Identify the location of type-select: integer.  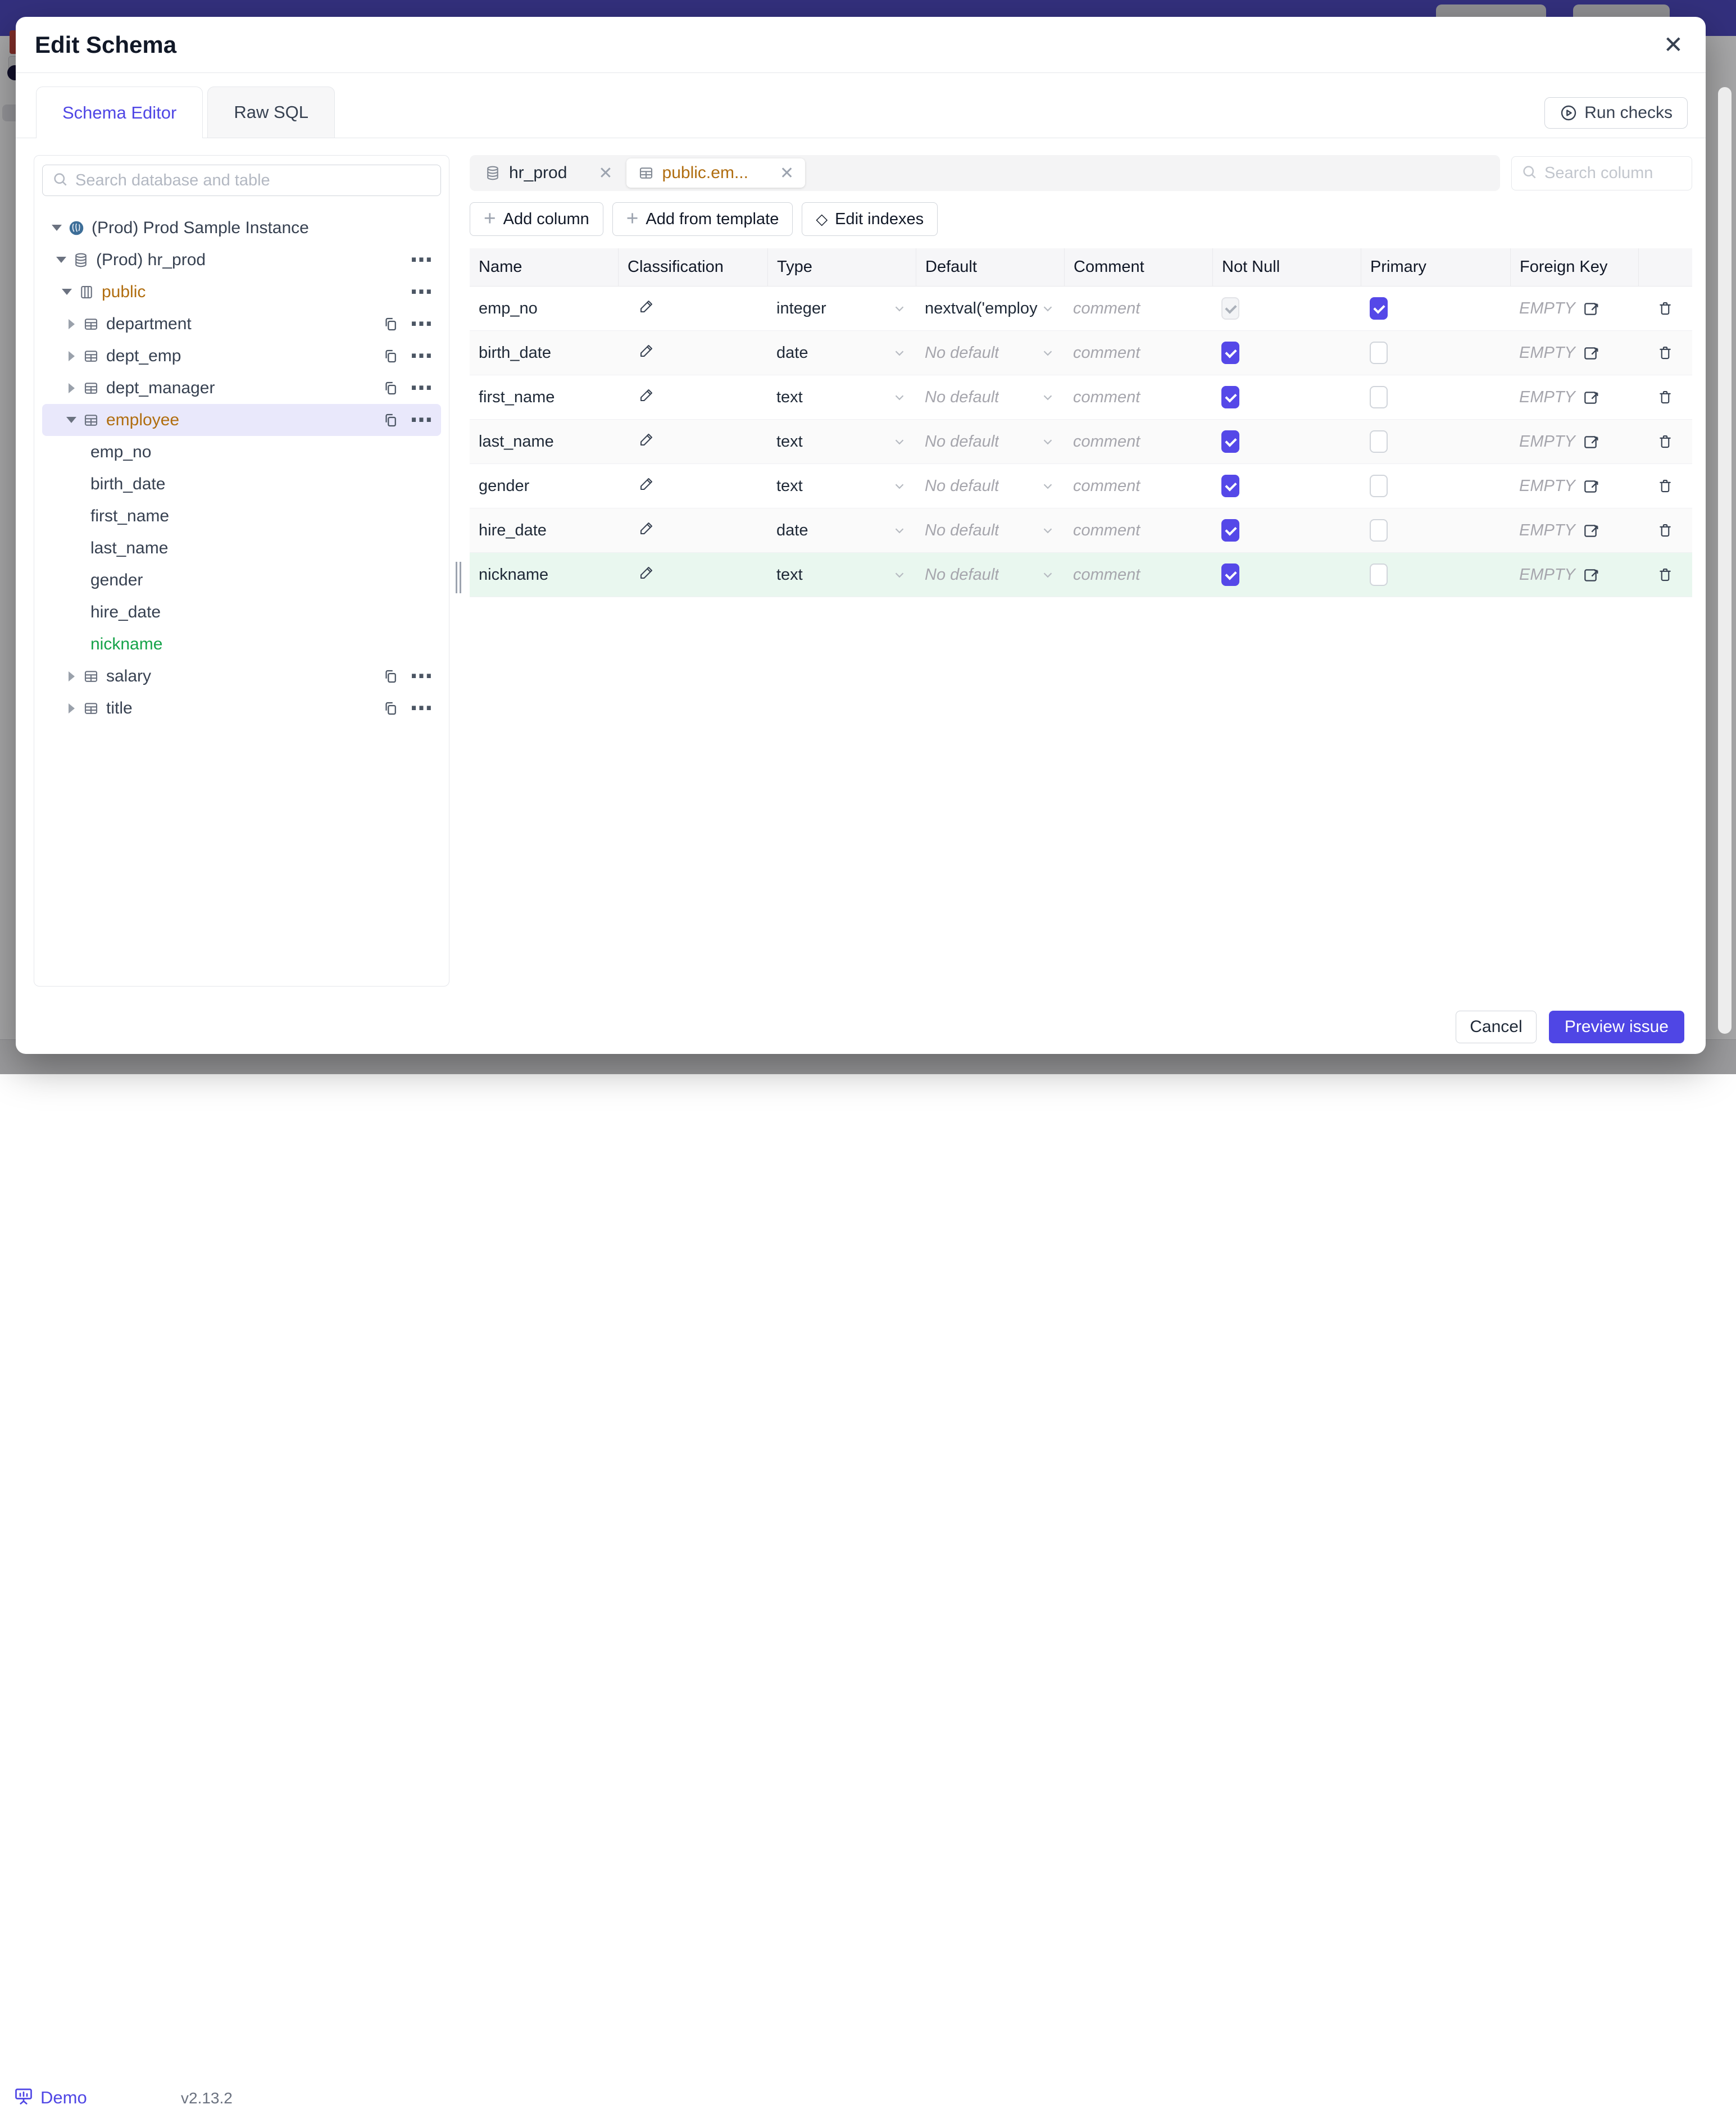
(841, 308).